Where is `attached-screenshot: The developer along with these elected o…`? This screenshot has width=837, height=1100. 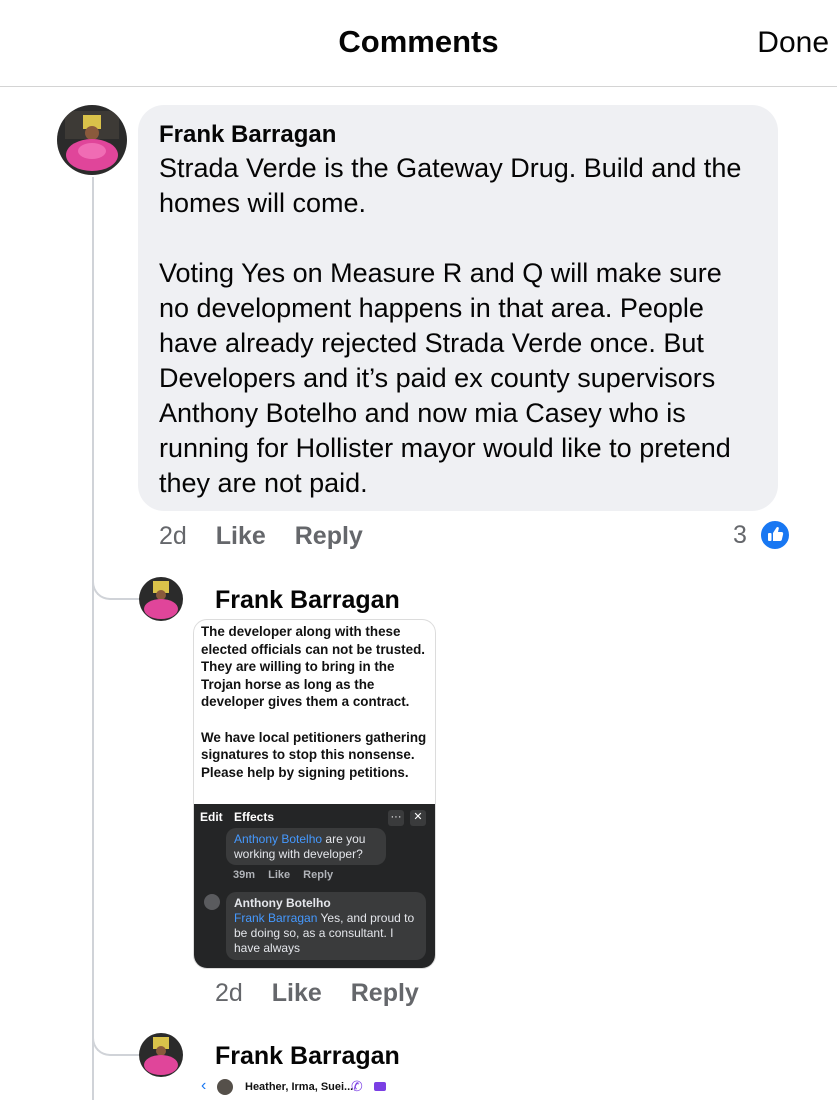
attached-screenshot: The developer along with these elected o… is located at coordinates (314, 794).